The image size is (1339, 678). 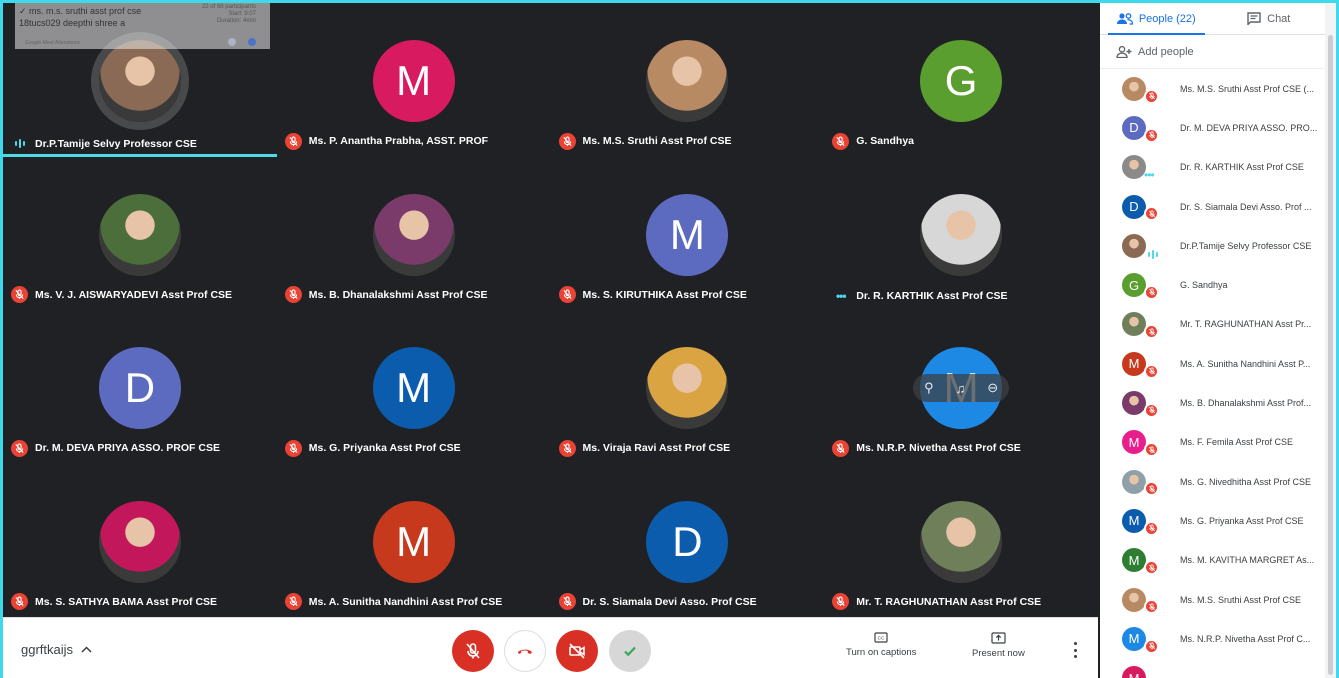 I want to click on people-icon, so click(x=1124, y=18).